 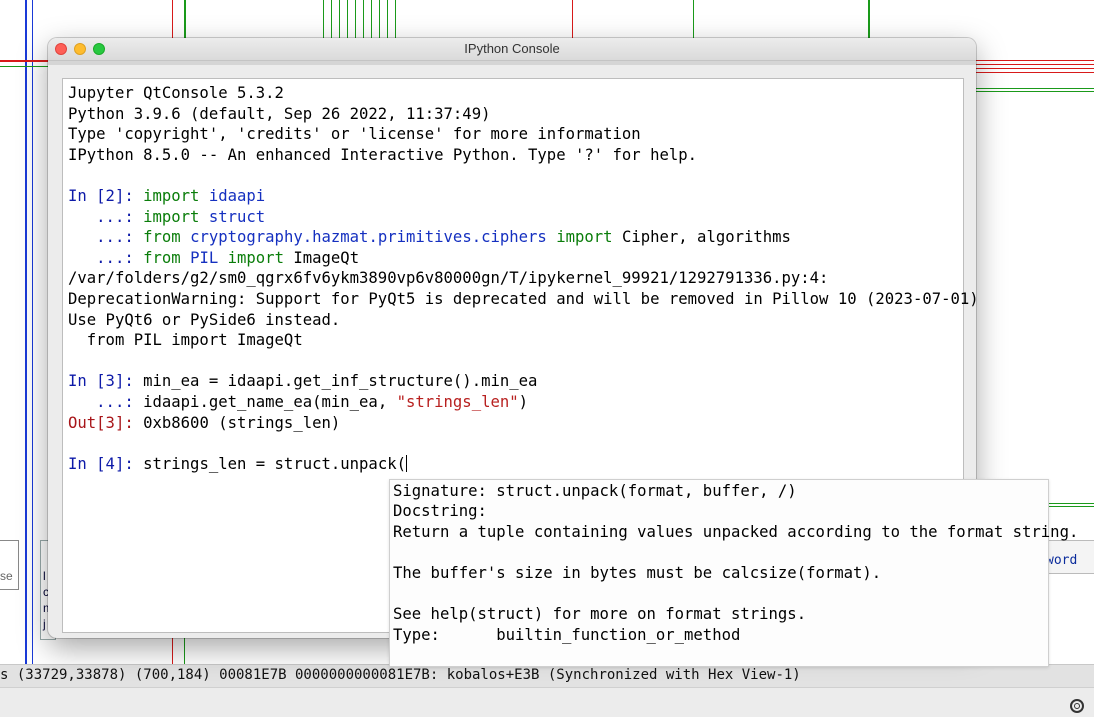 I want to click on input-prompt: In [4]:, so click(x=105, y=464).